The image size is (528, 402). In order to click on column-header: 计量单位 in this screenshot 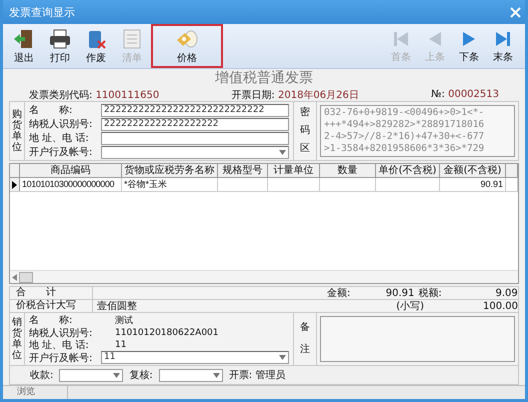, I will do `click(294, 170)`.